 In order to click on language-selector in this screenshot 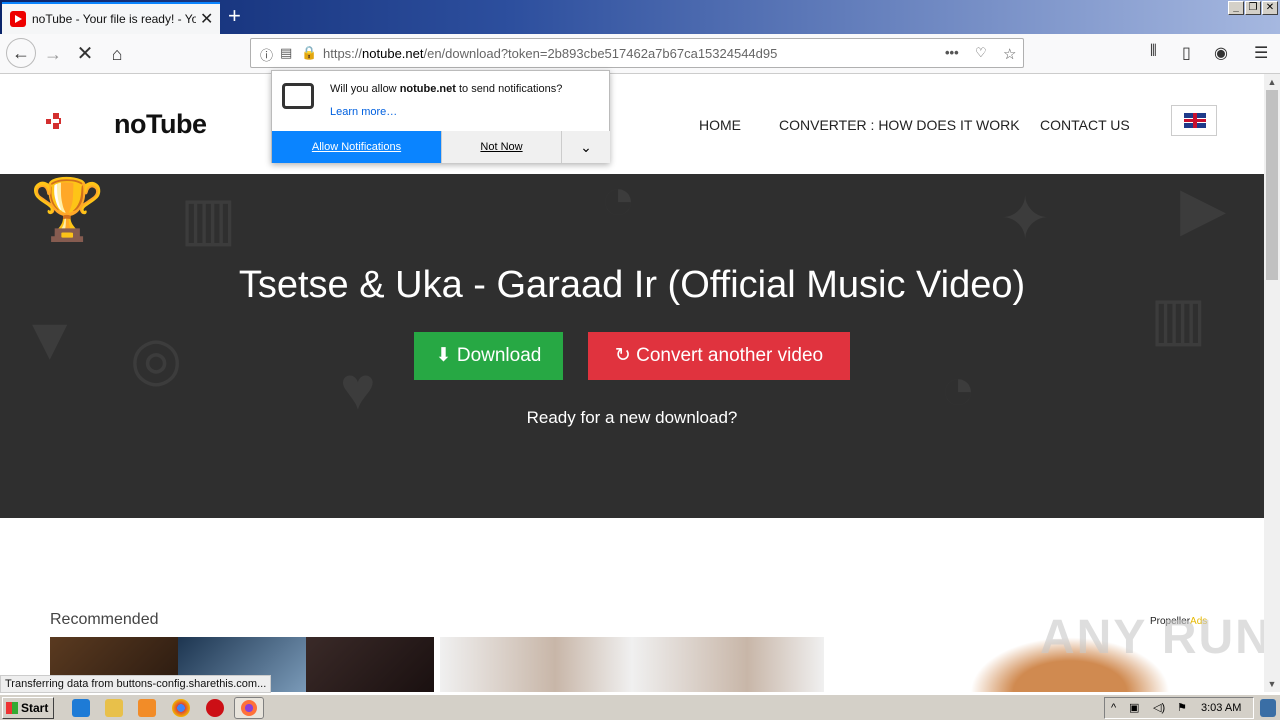, I will do `click(1194, 120)`.